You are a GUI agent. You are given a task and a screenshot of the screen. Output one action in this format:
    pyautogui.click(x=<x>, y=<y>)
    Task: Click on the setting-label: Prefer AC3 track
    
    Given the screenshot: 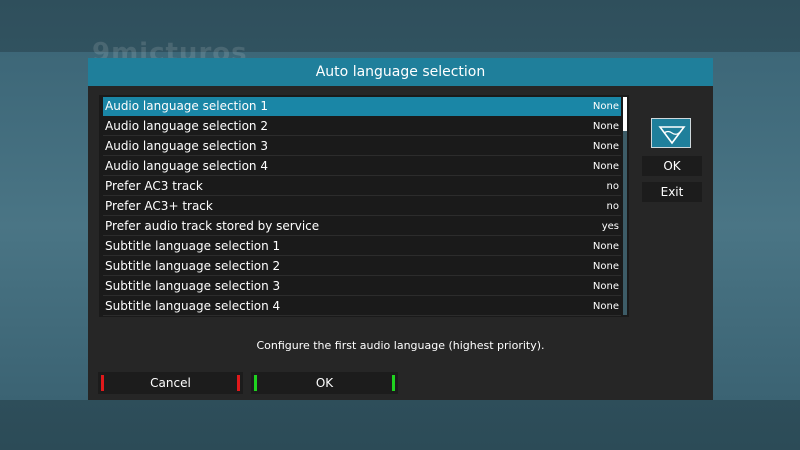 What is the action you would take?
    pyautogui.click(x=154, y=186)
    